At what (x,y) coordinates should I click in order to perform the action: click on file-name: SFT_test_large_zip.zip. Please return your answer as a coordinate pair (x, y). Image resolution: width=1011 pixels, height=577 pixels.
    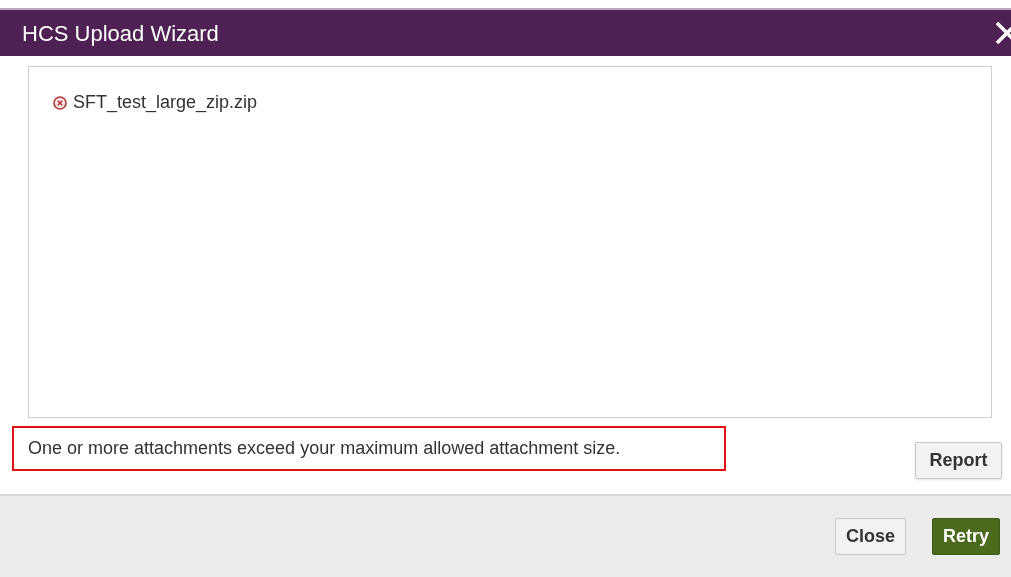
    Looking at the image, I should click on (165, 103).